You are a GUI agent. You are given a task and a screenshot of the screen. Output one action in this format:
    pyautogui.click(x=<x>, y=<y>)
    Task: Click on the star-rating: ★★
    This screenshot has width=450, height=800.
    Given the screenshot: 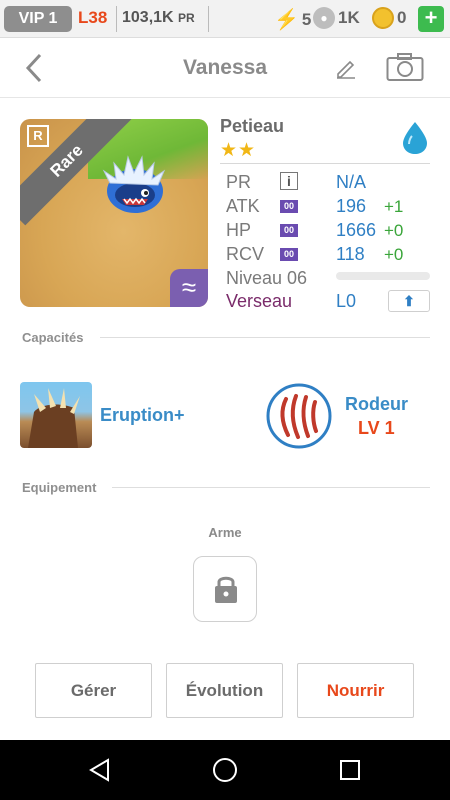 What is the action you would take?
    pyautogui.click(x=238, y=150)
    